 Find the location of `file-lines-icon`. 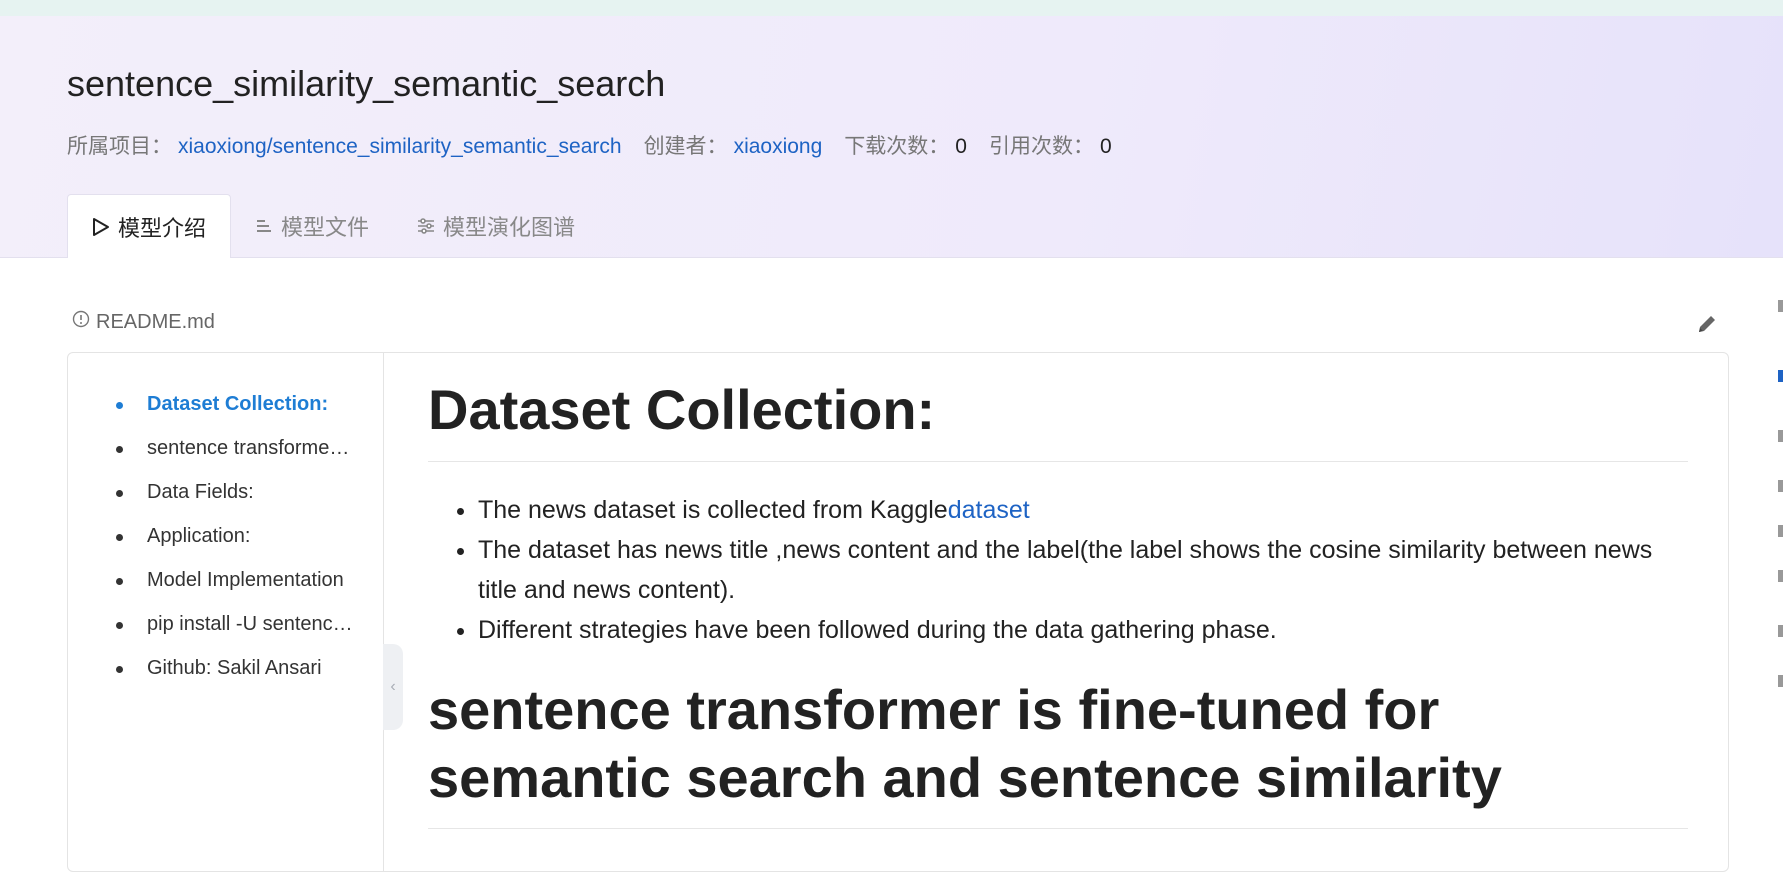

file-lines-icon is located at coordinates (264, 226).